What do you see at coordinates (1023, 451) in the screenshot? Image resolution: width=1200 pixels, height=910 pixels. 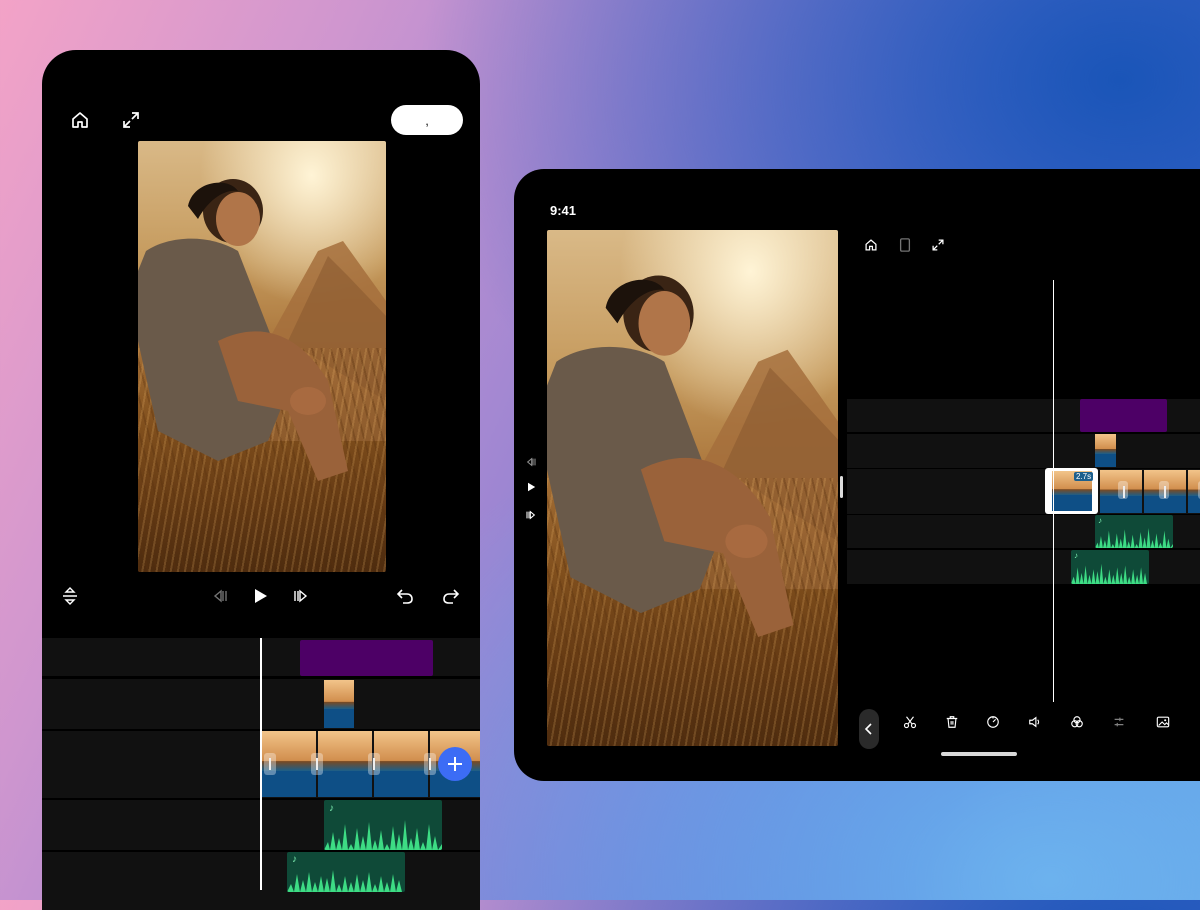 I see `timeline-track-pip` at bounding box center [1023, 451].